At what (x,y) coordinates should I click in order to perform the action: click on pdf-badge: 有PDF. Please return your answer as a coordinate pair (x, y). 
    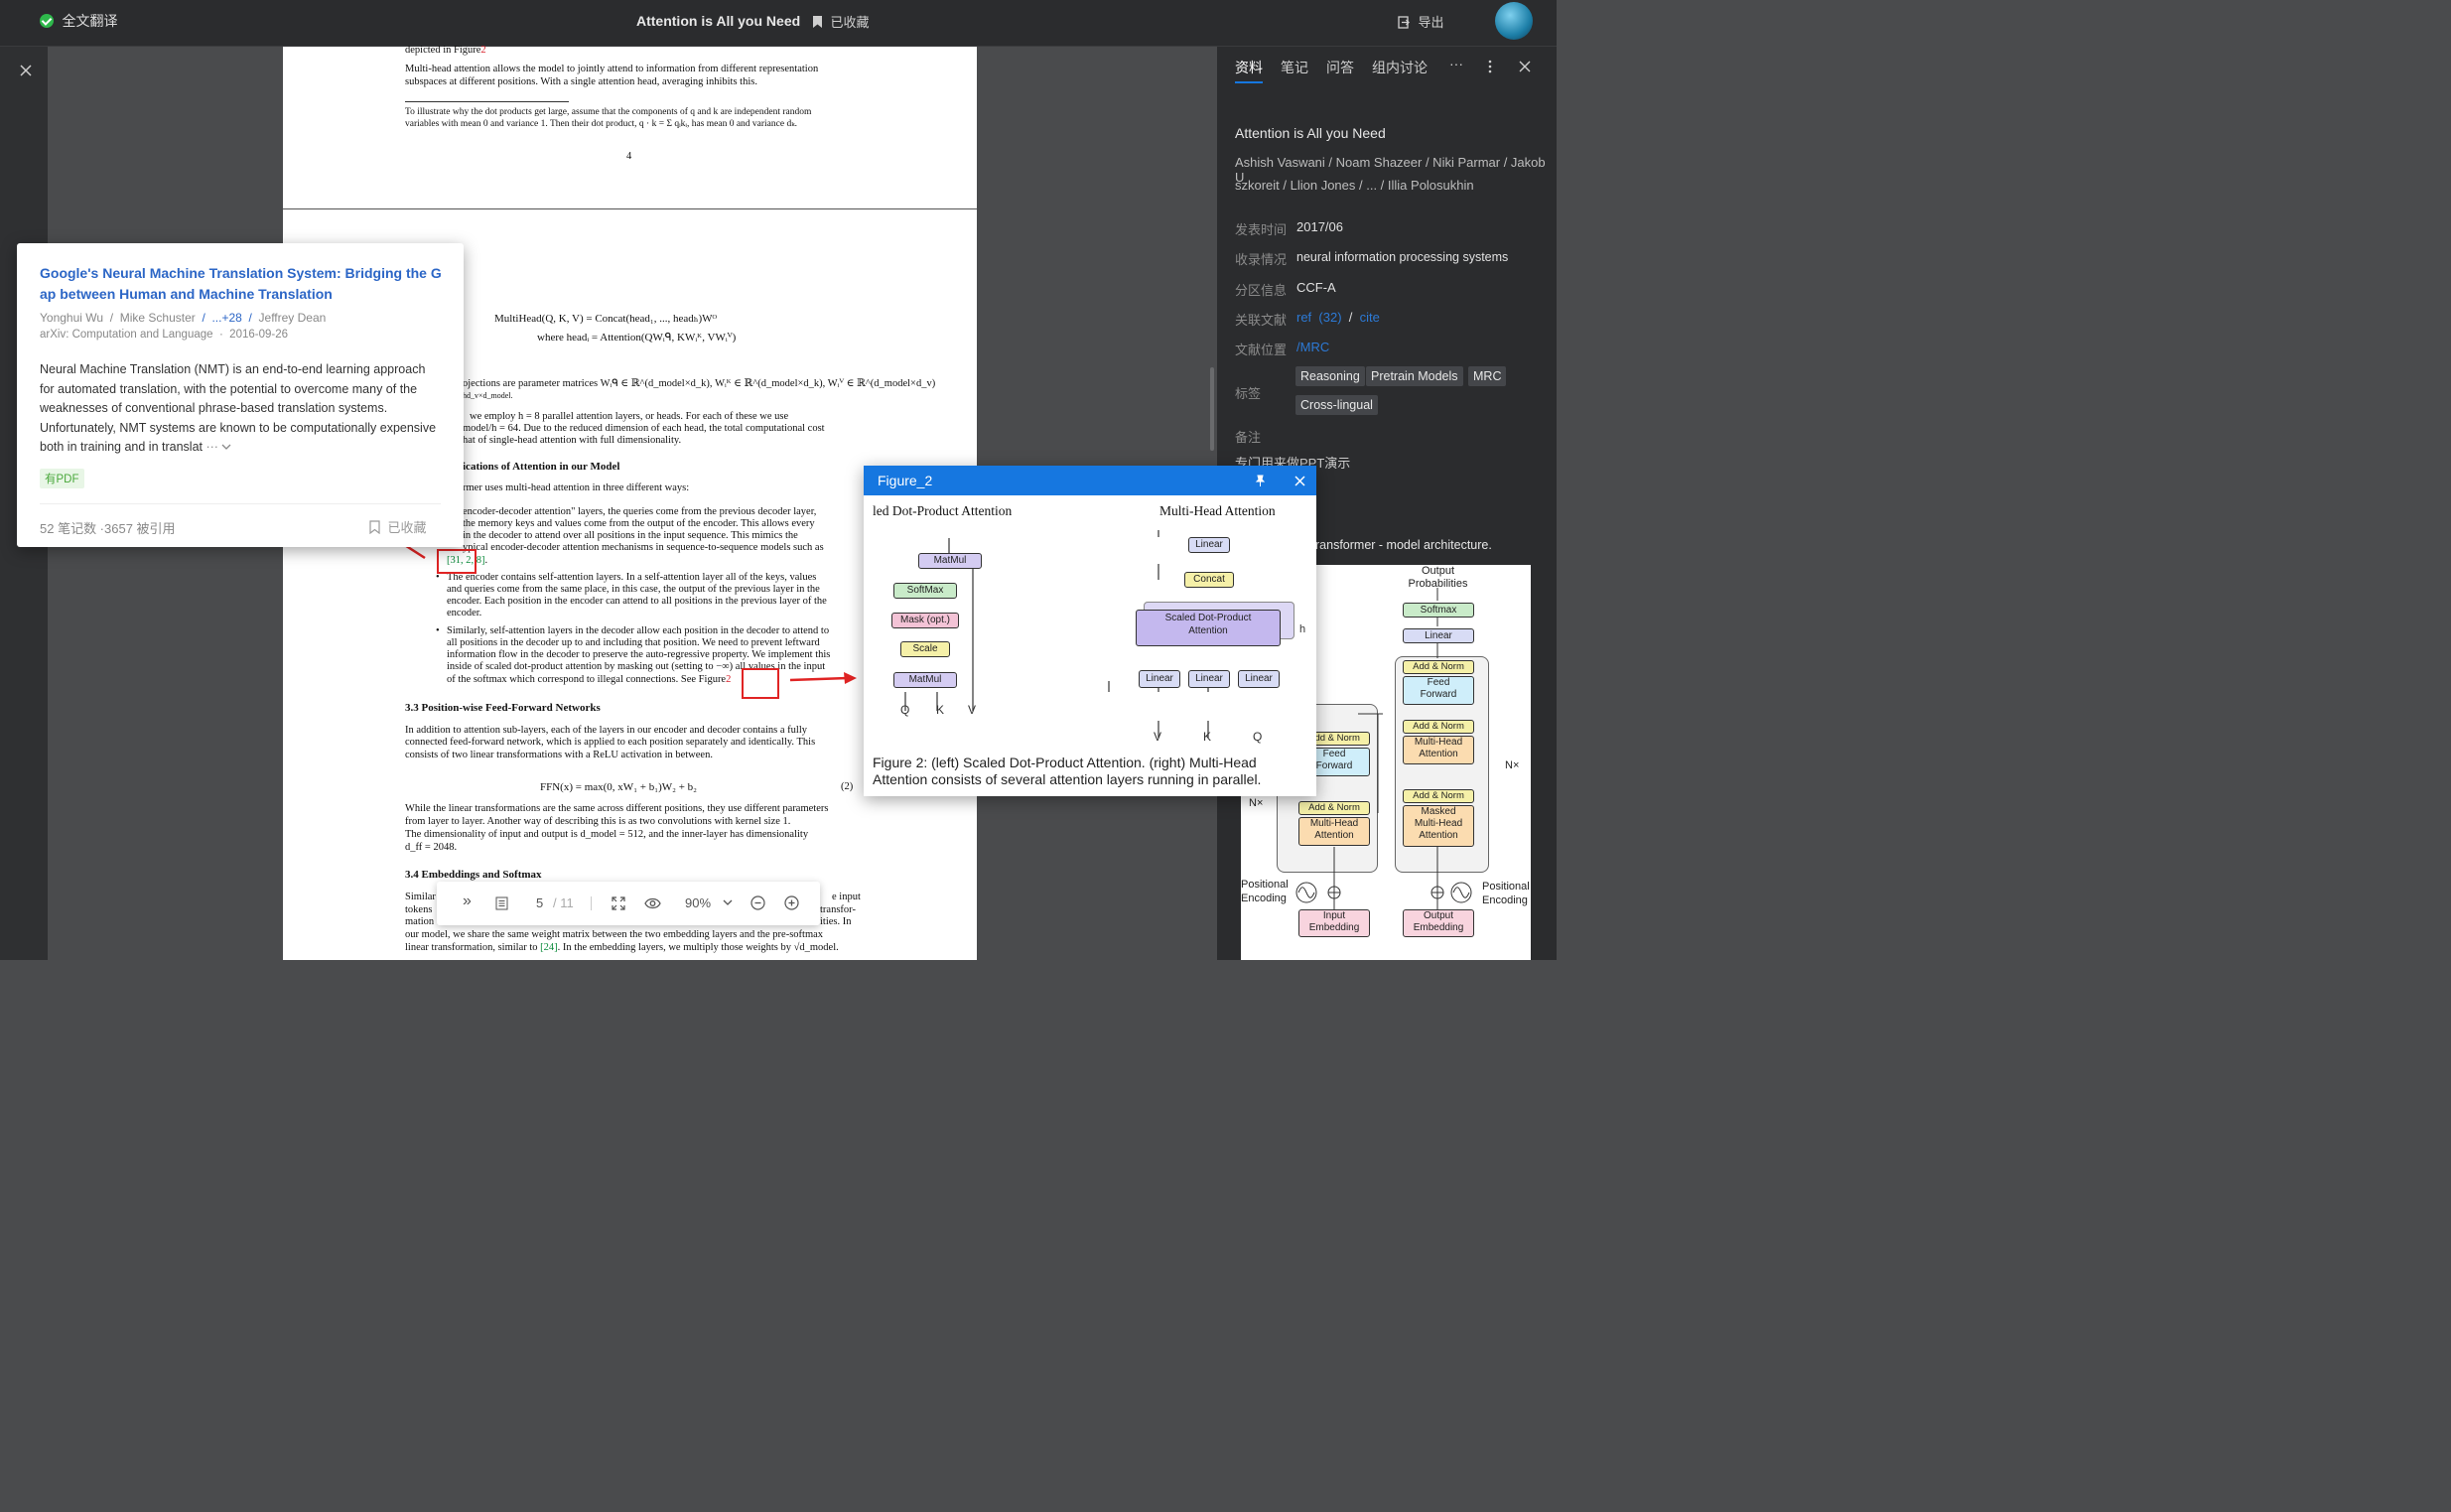
    Looking at the image, I should click on (62, 479).